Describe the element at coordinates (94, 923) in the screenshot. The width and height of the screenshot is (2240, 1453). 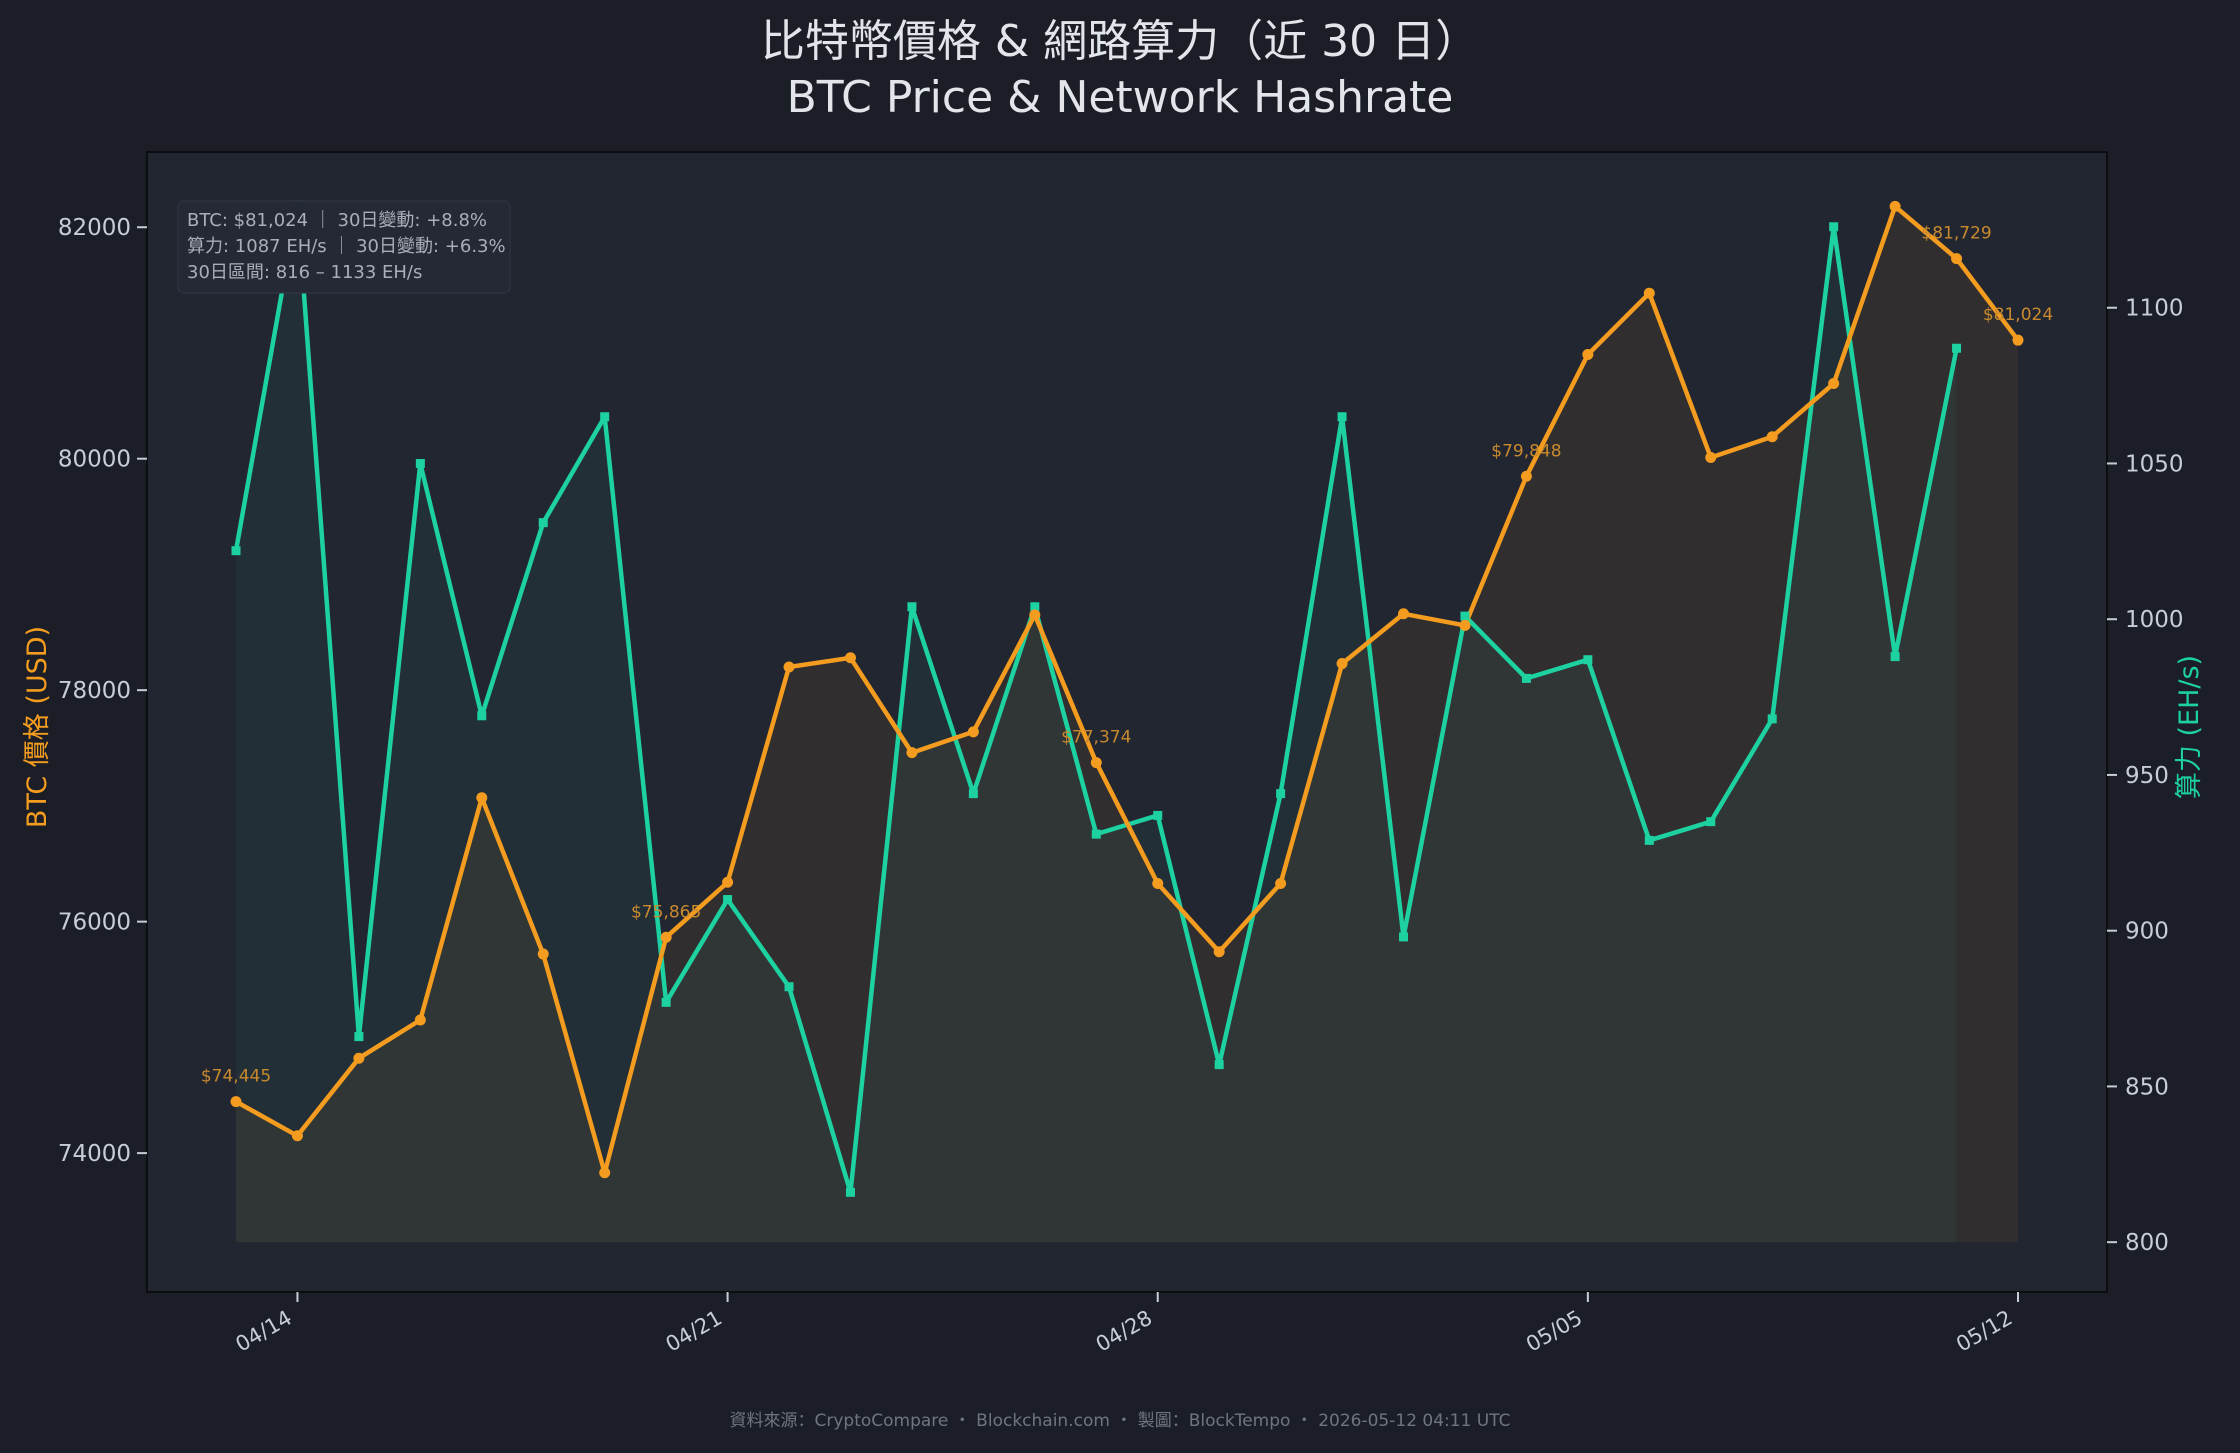
I see `y-left-tick-label: 76000` at that location.